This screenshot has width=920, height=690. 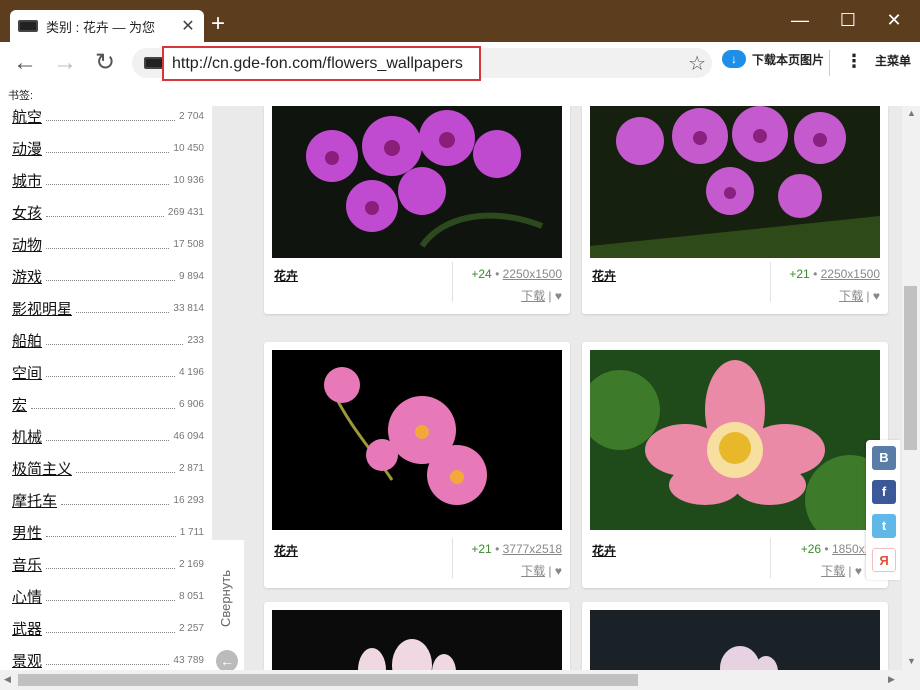 What do you see at coordinates (894, 20) in the screenshot?
I see `window-close-button: ✕` at bounding box center [894, 20].